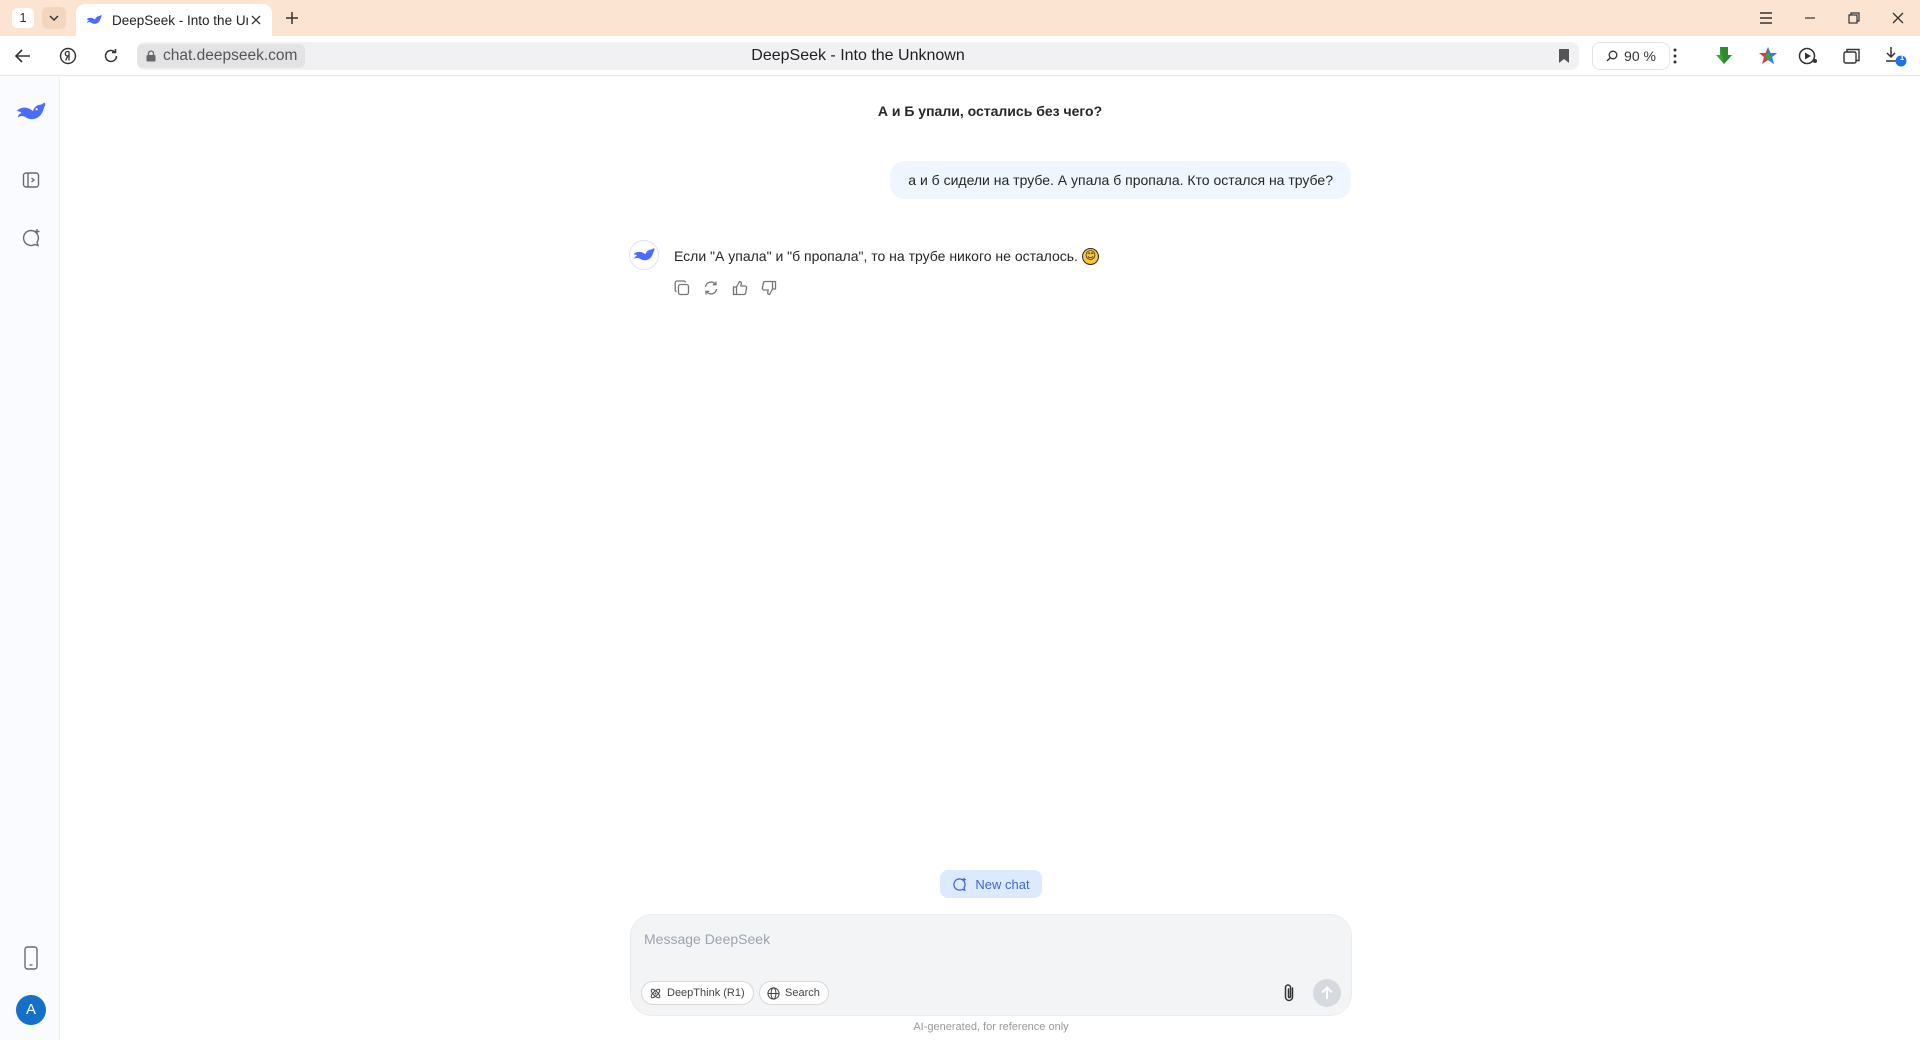  I want to click on app-sidebar: A, so click(30, 558).